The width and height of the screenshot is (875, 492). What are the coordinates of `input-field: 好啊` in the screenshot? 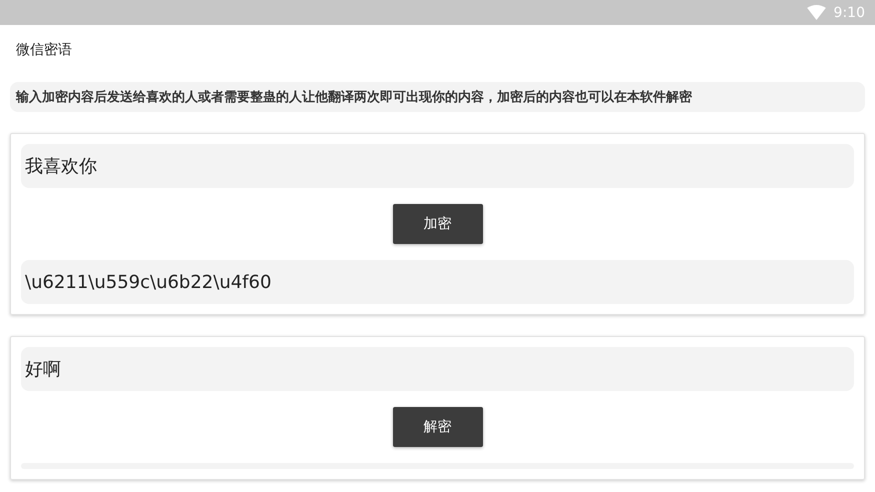 It's located at (437, 369).